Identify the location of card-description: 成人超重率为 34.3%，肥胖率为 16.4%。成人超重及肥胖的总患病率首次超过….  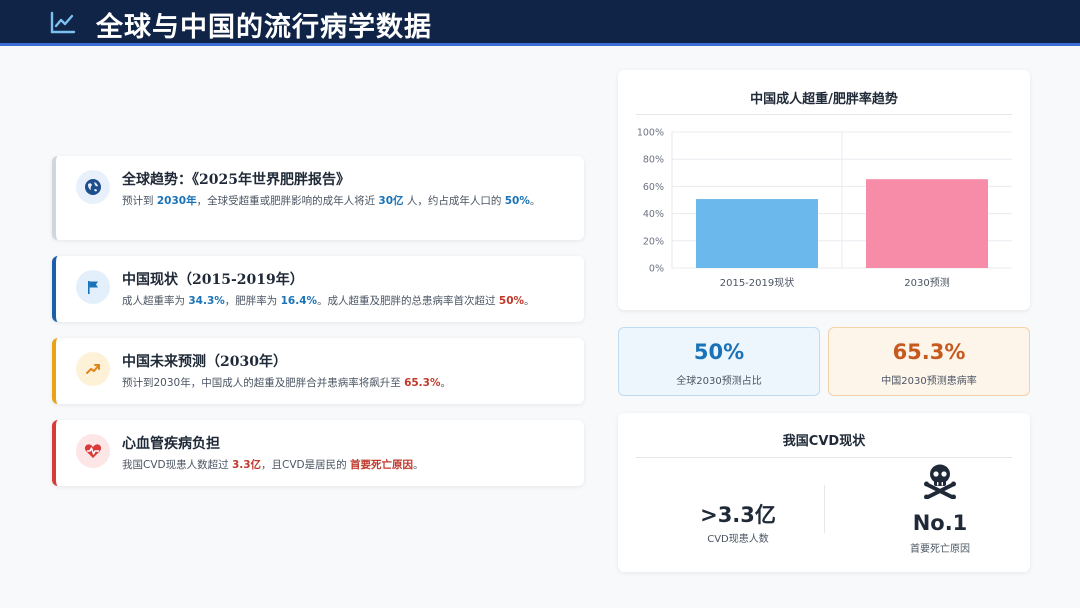
(328, 300).